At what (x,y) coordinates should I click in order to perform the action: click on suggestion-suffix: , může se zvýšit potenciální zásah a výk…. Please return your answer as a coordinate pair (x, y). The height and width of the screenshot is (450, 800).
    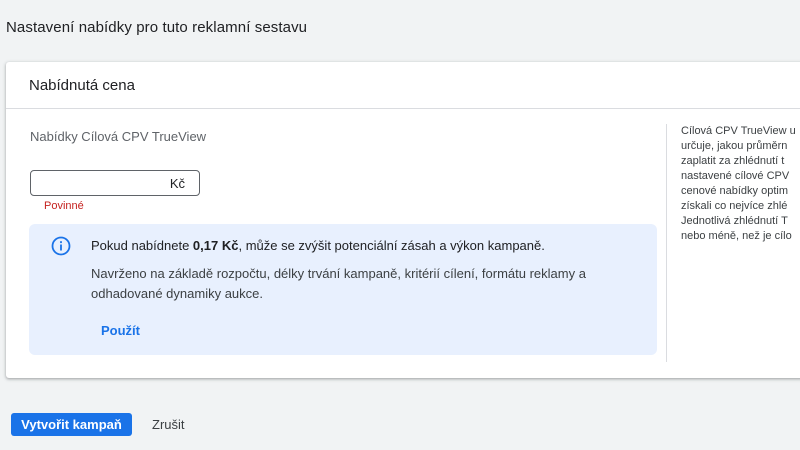
    Looking at the image, I should click on (391, 245).